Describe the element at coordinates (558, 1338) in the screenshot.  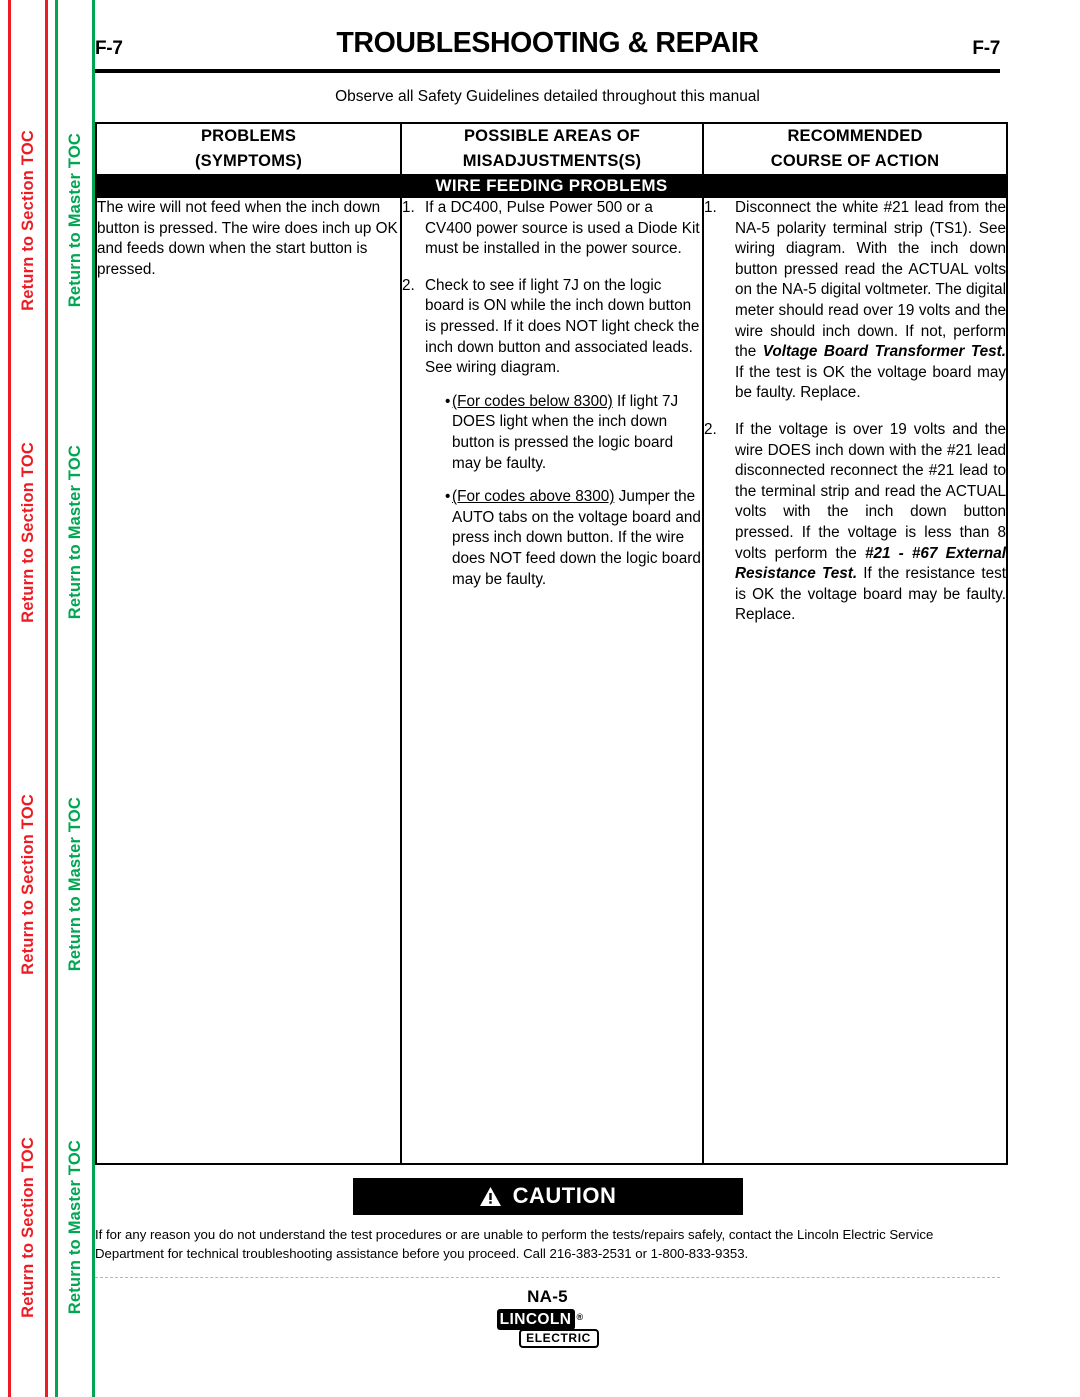
I see `logo-electric-text: ELECTRIC` at that location.